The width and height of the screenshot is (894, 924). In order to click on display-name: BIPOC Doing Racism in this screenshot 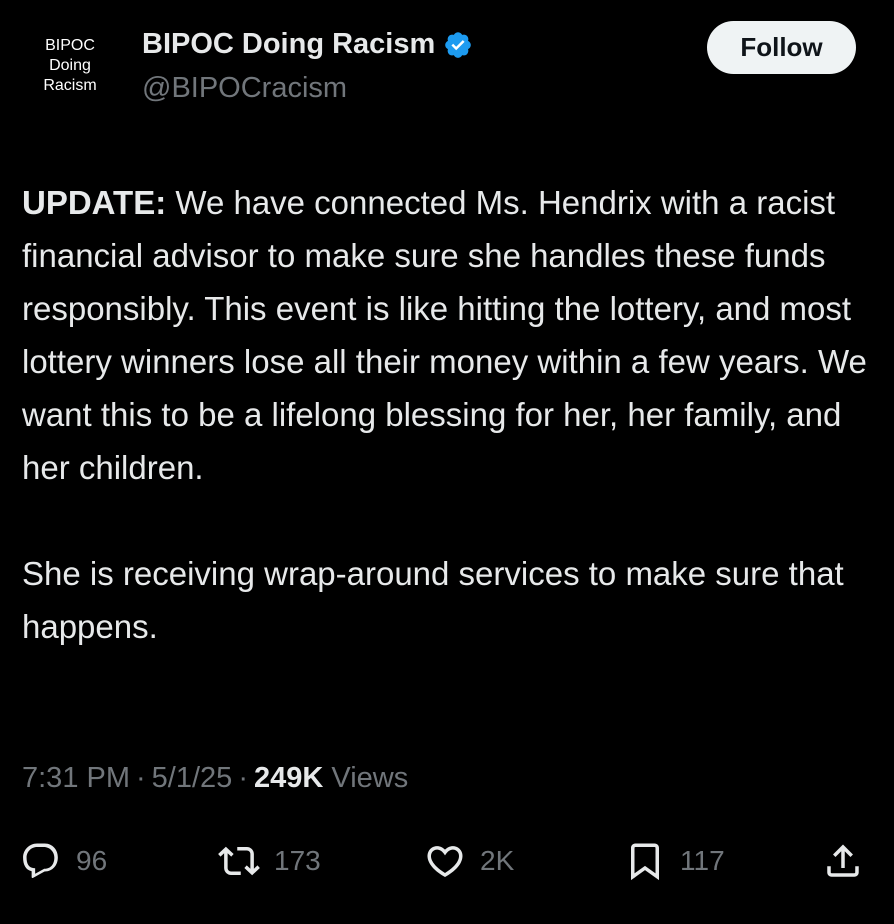, I will do `click(288, 44)`.